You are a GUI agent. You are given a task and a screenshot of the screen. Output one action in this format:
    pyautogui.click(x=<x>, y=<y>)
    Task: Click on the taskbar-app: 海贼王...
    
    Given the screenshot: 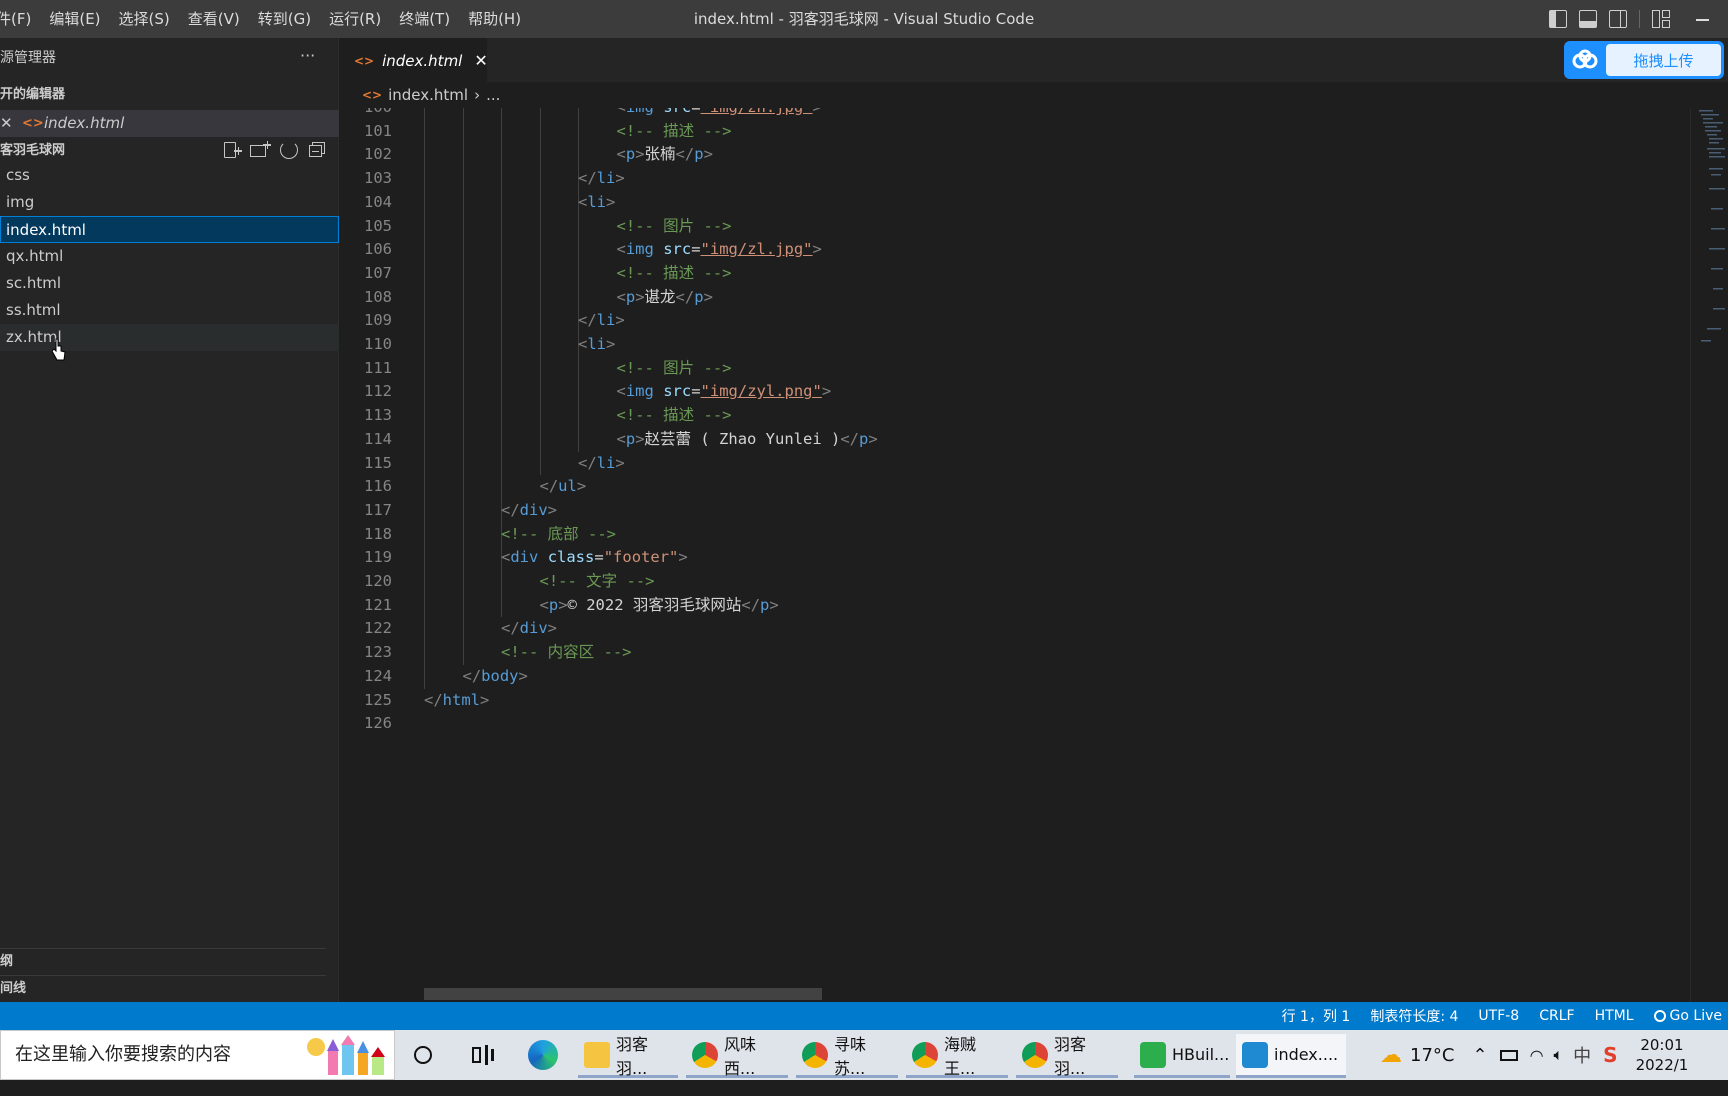 What is the action you would take?
    pyautogui.click(x=957, y=1056)
    